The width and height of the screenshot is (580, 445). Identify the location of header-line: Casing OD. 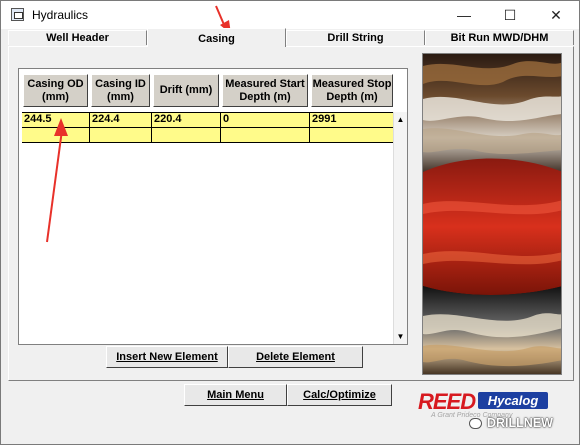
(55, 83).